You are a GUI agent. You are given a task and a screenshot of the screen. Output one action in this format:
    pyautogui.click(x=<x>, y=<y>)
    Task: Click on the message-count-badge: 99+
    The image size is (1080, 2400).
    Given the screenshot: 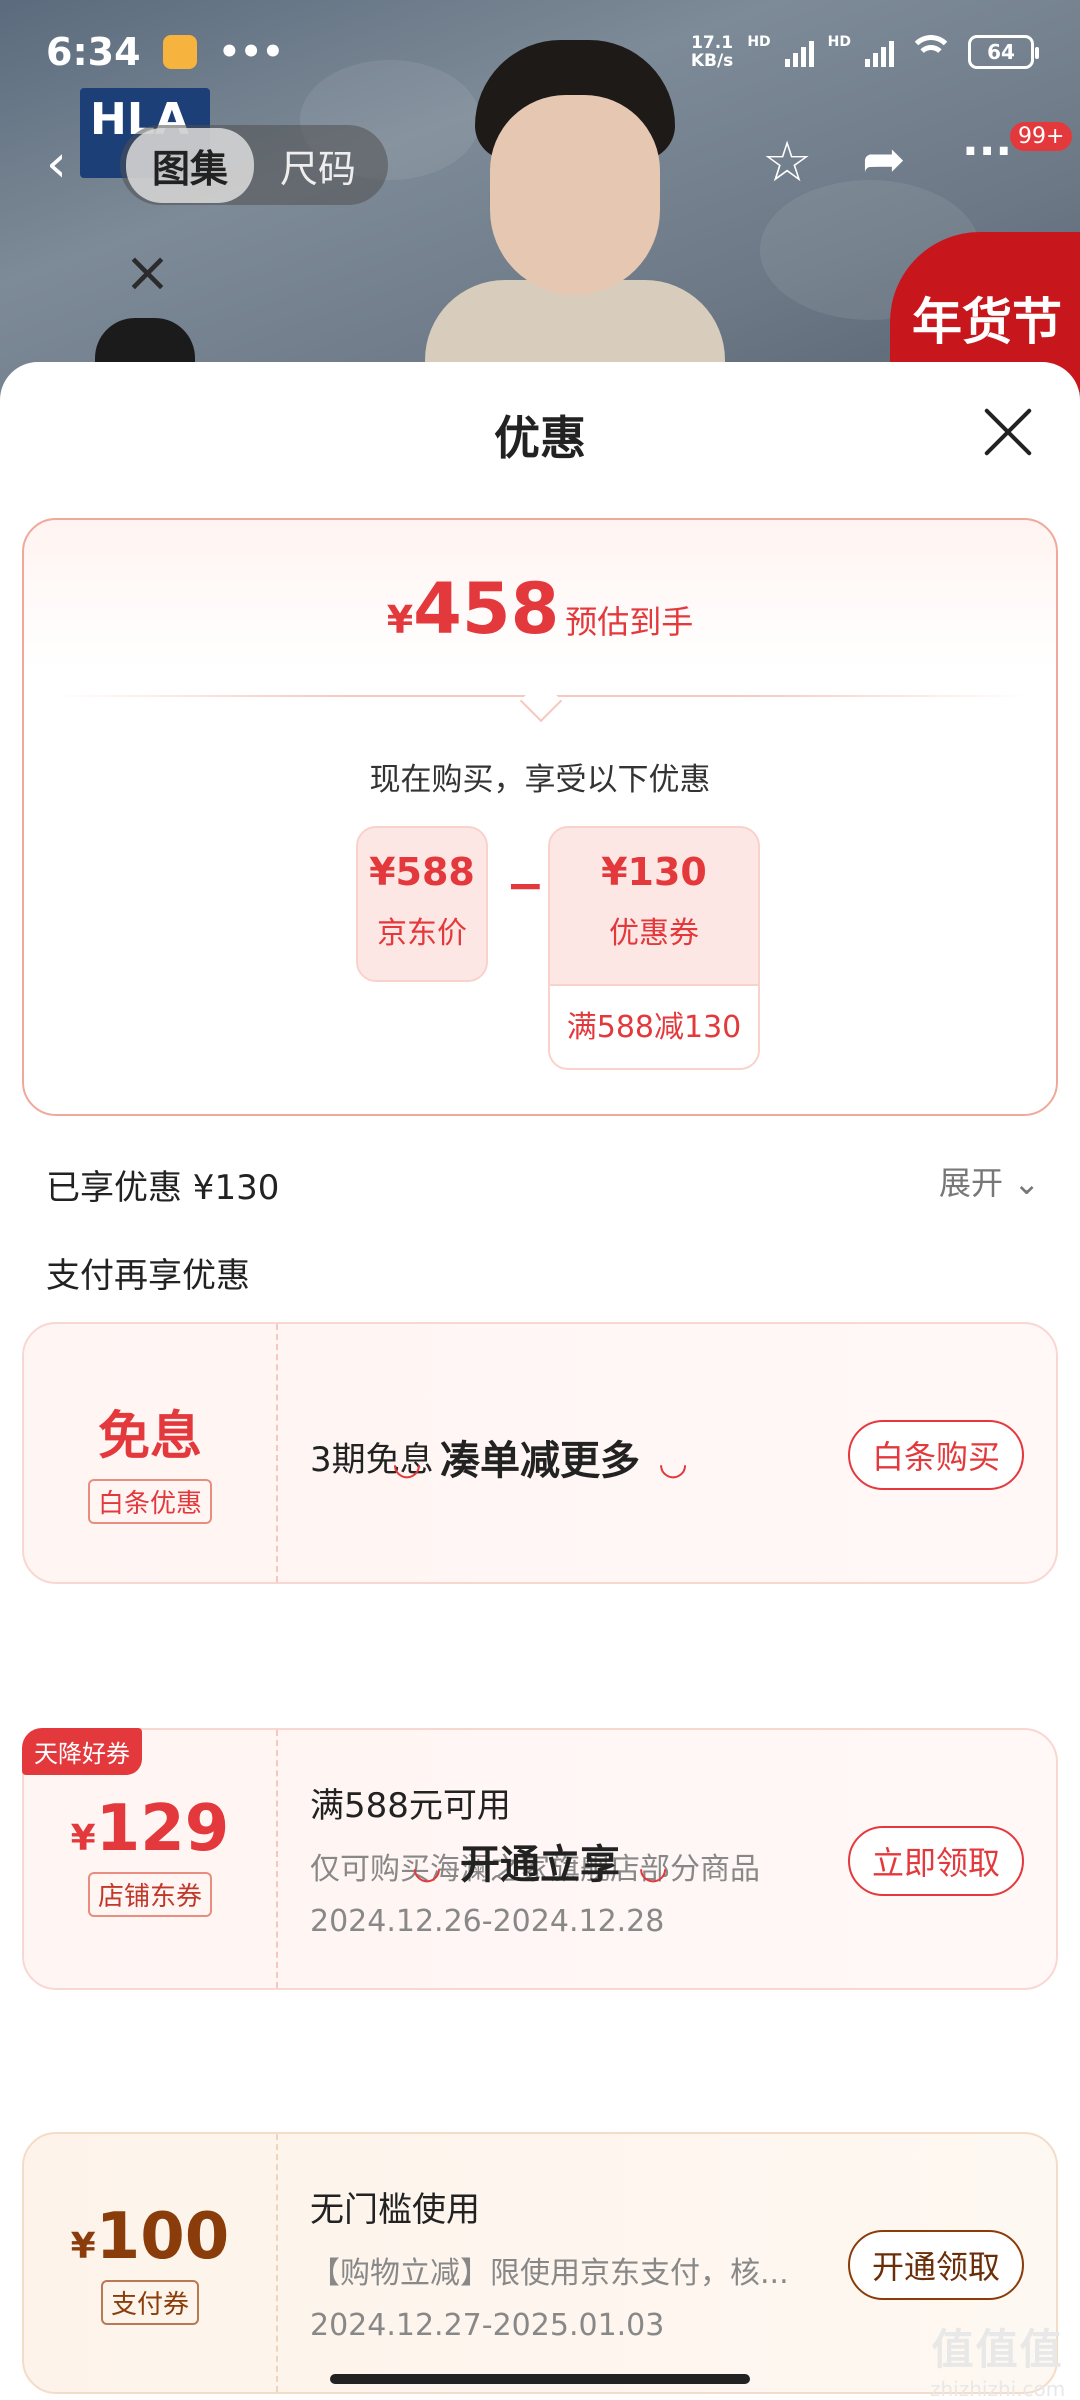 What is the action you would take?
    pyautogui.click(x=1041, y=136)
    